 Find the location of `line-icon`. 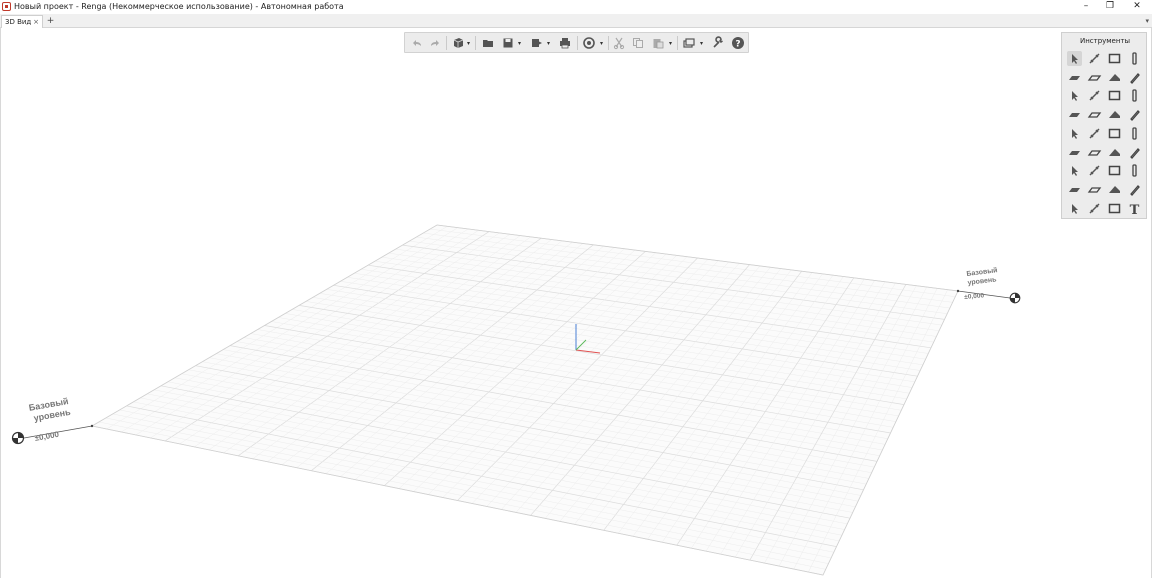

line-icon is located at coordinates (1094, 114).